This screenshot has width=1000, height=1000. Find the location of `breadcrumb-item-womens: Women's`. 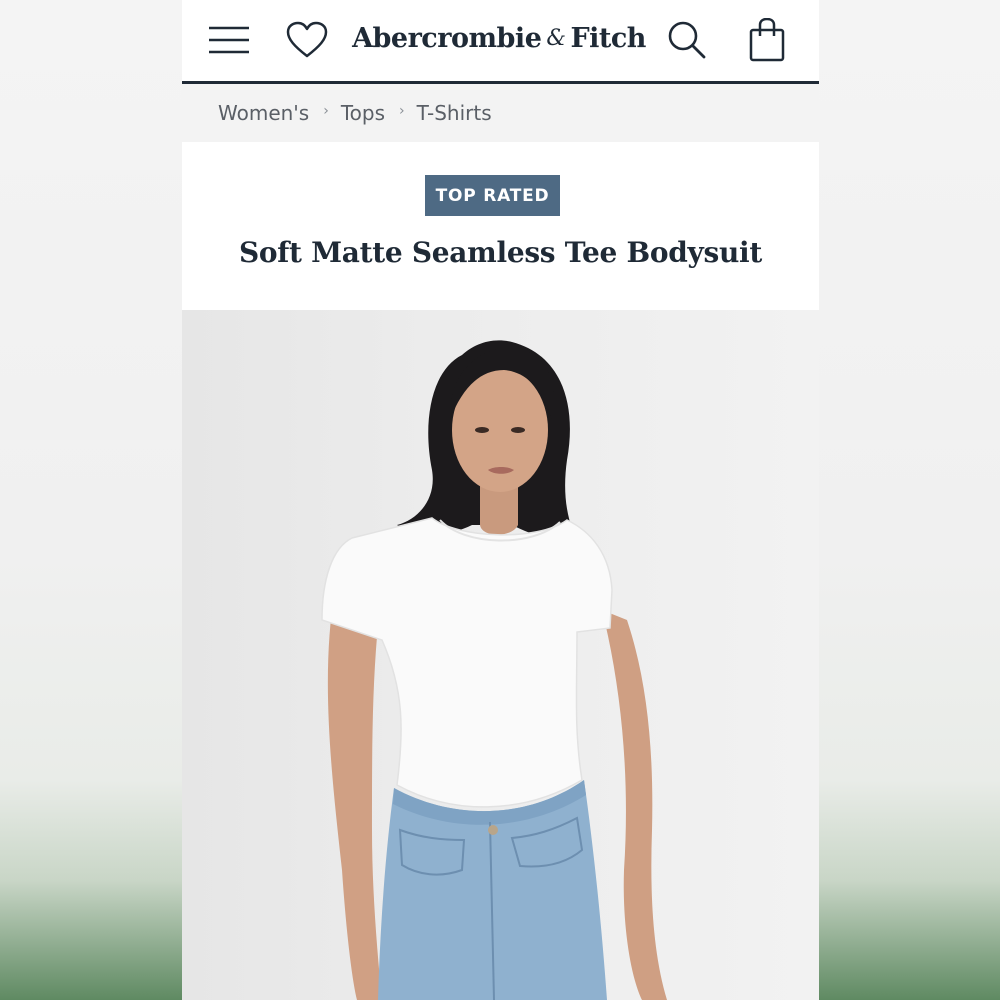

breadcrumb-item-womens: Women's is located at coordinates (263, 113).